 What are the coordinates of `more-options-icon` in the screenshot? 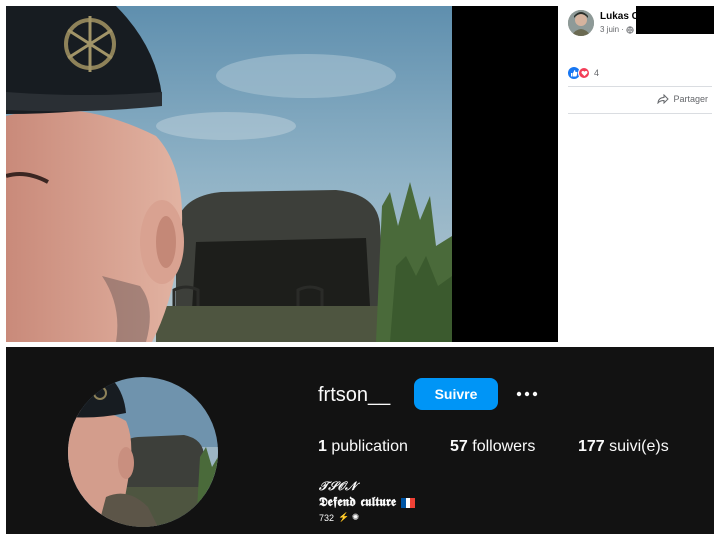 It's located at (527, 394).